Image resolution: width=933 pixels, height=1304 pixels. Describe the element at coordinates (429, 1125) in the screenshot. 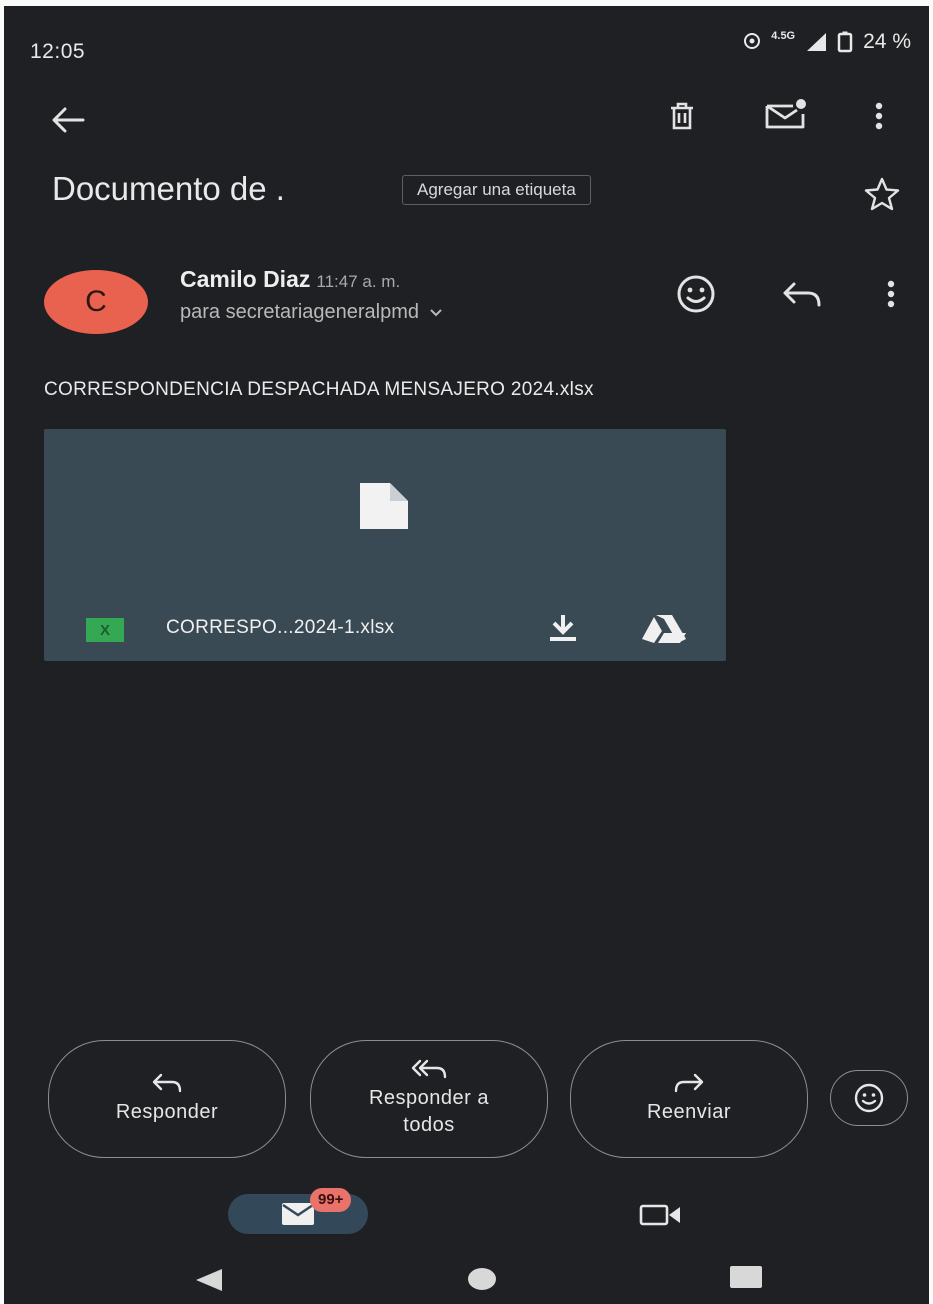

I see `reply-all-label-2: todos` at that location.